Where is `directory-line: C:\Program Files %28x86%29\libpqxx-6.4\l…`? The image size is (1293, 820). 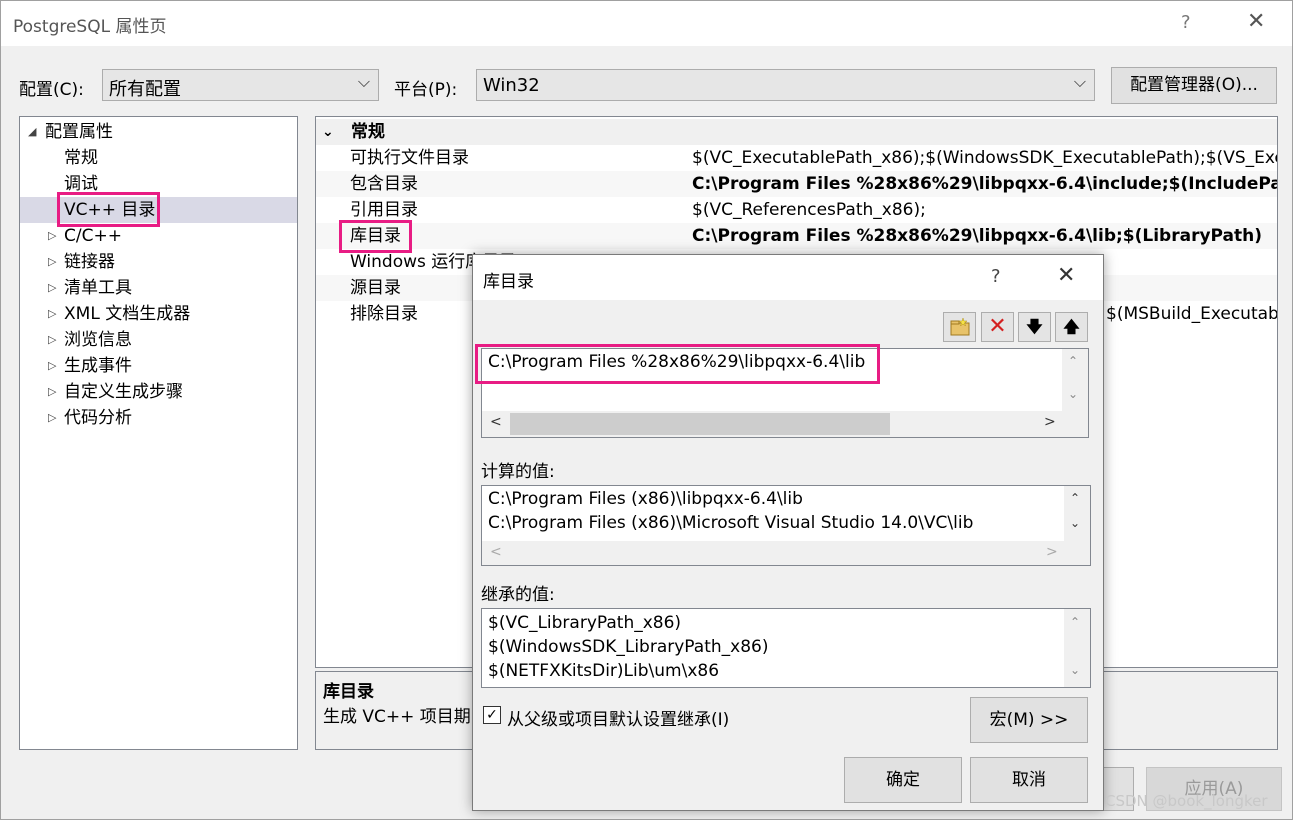
directory-line: C:\Program Files %28x86%29\libpqxx-6.4\l… is located at coordinates (676, 362).